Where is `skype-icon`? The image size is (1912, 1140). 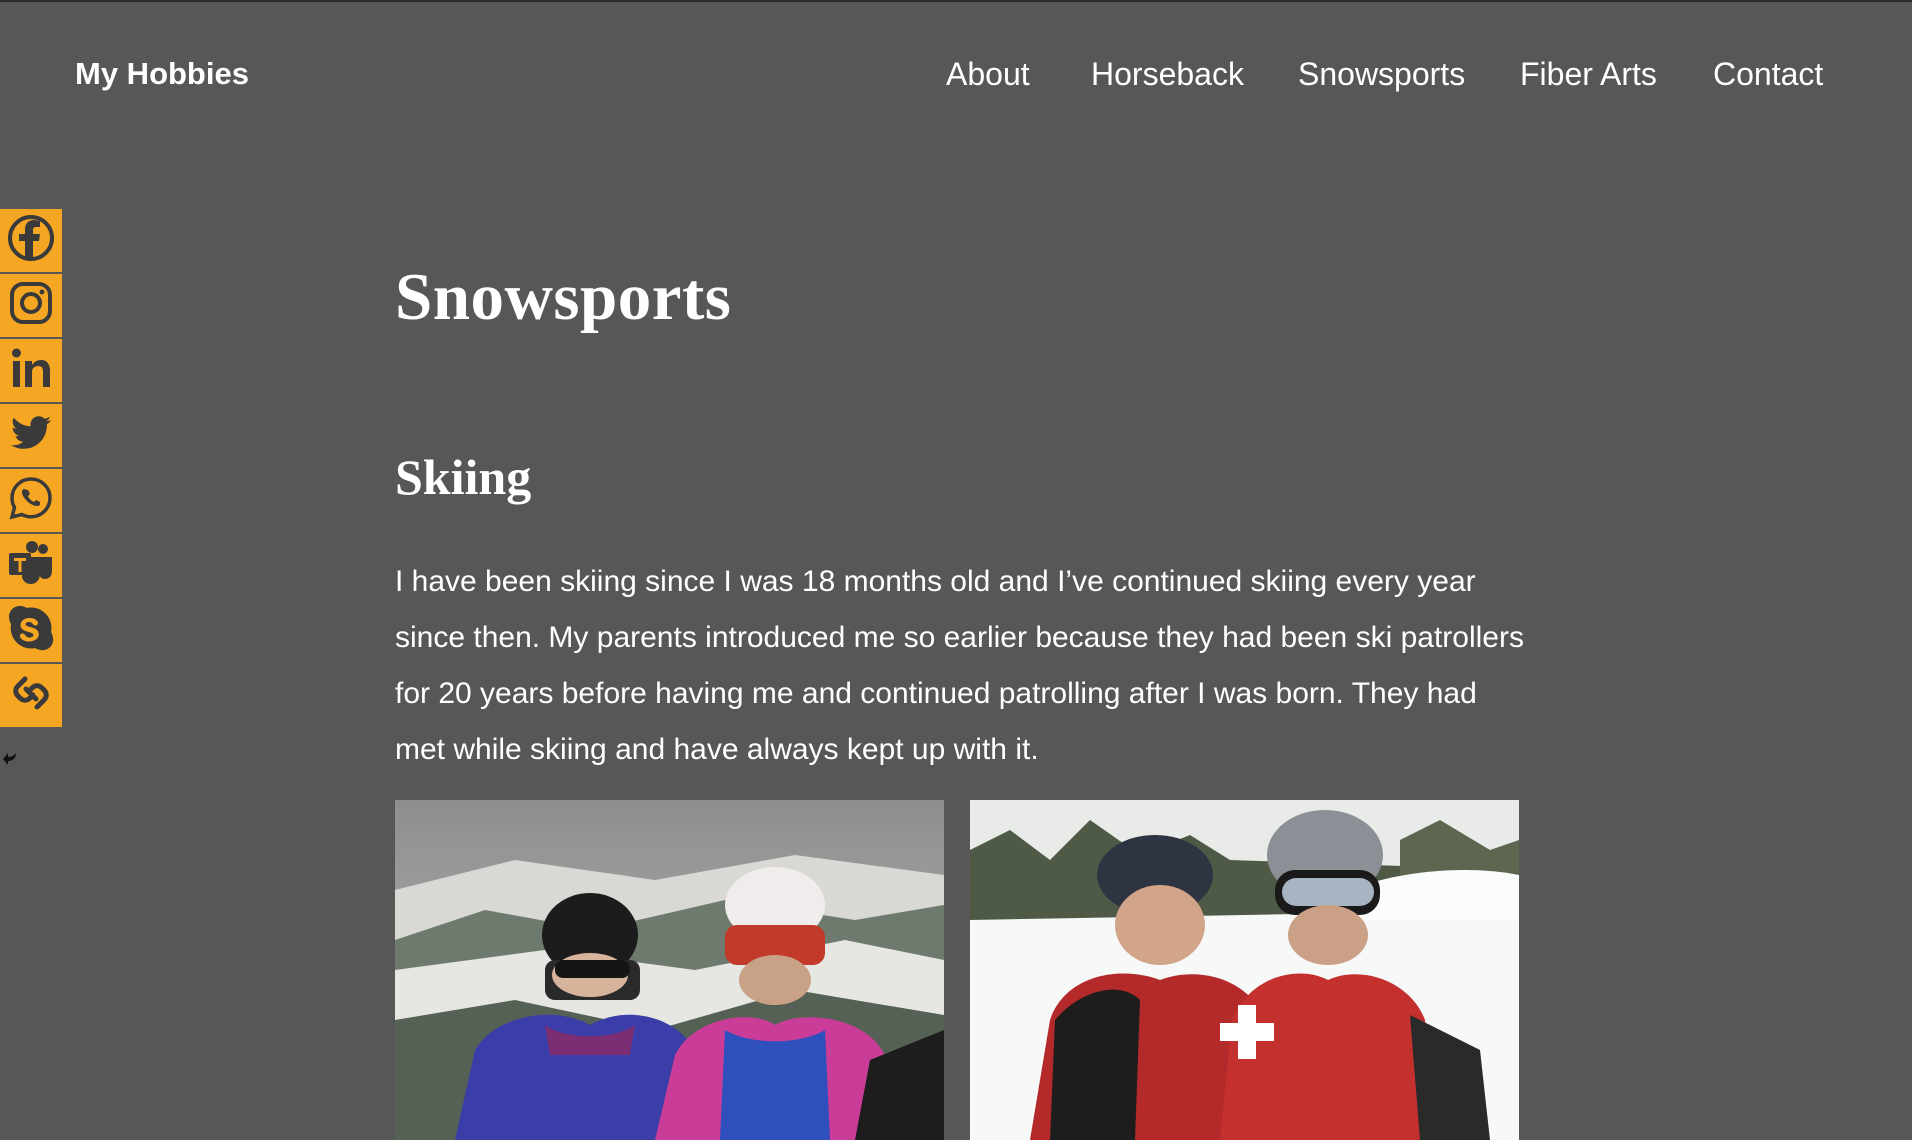
skype-icon is located at coordinates (31, 630).